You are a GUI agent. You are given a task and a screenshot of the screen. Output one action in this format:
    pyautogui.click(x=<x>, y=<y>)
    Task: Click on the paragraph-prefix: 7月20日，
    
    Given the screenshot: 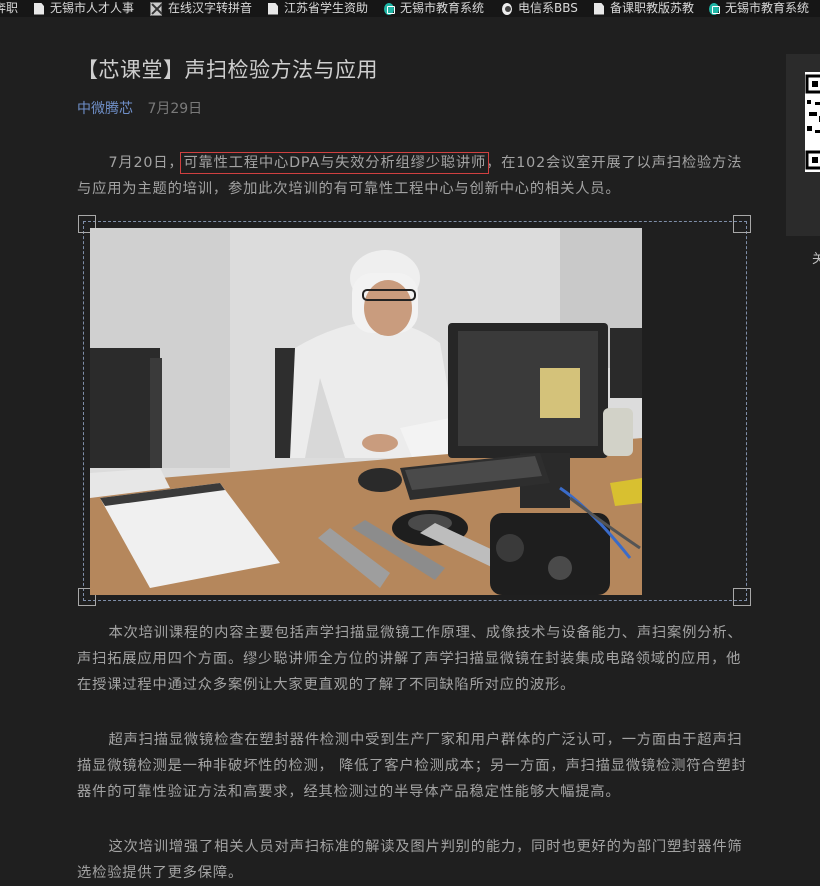 What is the action you would take?
    pyautogui.click(x=146, y=163)
    